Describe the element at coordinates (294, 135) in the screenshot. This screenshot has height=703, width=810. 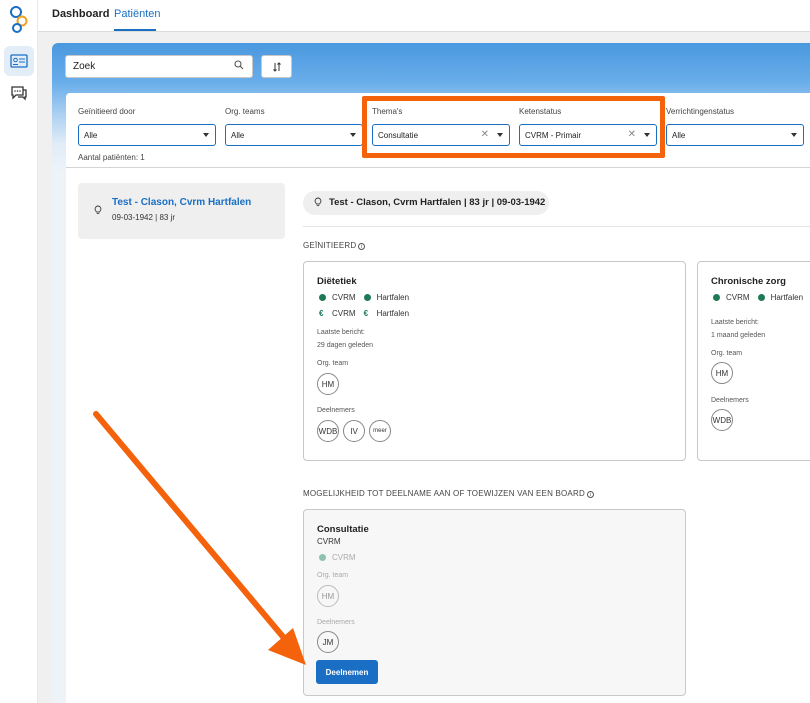
I see `filter-org-teams-select: Alle` at that location.